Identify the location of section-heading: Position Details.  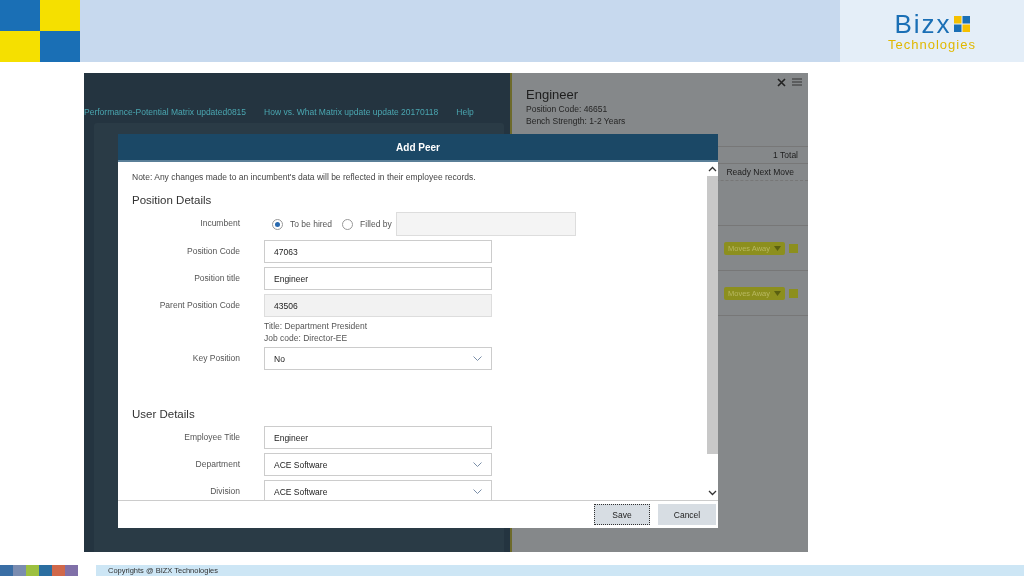
(172, 200).